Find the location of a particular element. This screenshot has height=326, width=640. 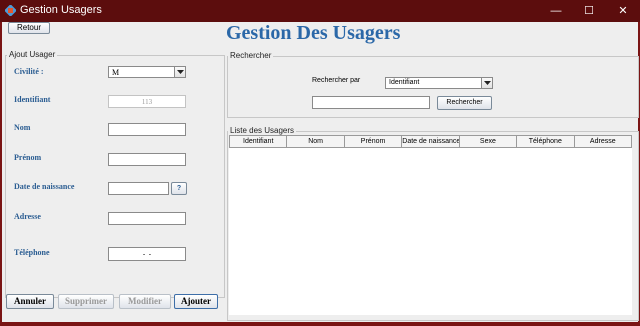

search-input is located at coordinates (371, 102).